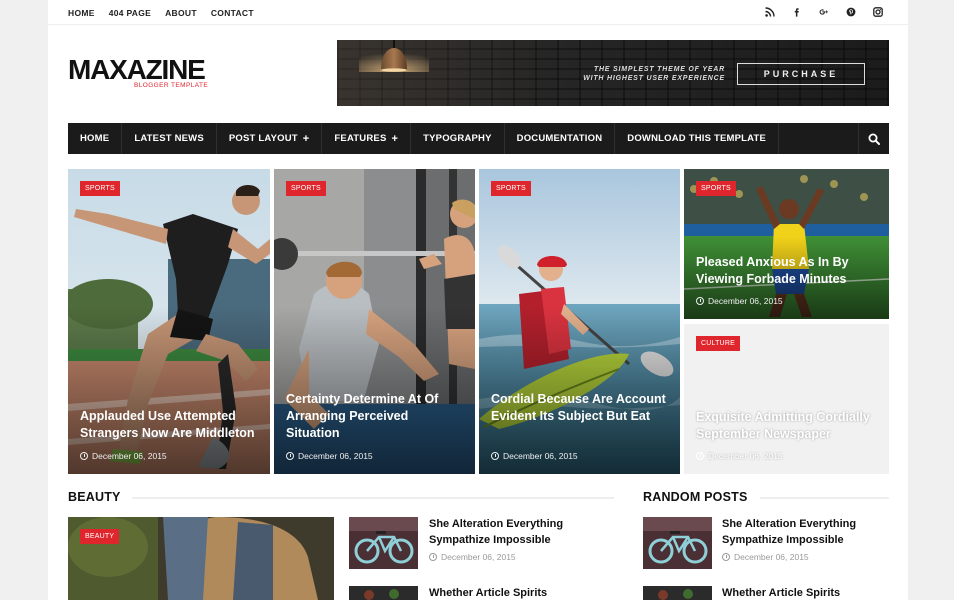 This screenshot has height=600, width=954. What do you see at coordinates (137, 69) in the screenshot?
I see `logo-wordmark: MAXAZINE` at bounding box center [137, 69].